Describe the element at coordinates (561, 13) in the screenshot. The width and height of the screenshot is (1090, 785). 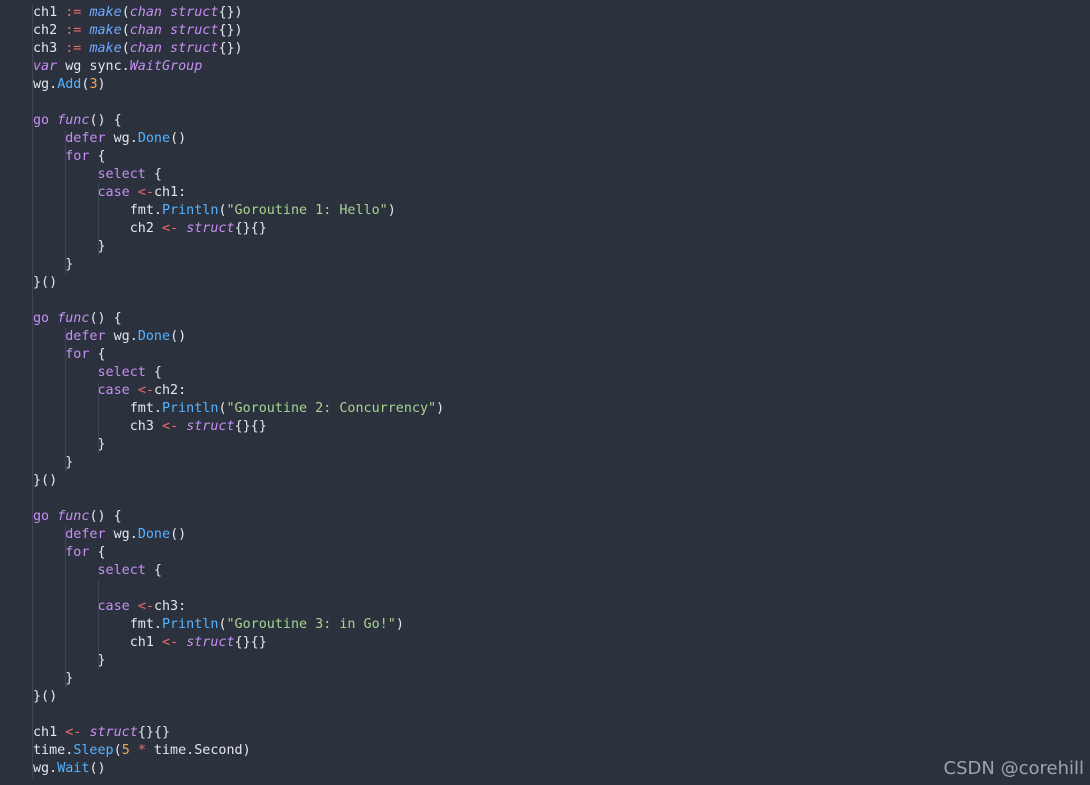
I see `code-line: ch1 := make(chan struct{})` at that location.